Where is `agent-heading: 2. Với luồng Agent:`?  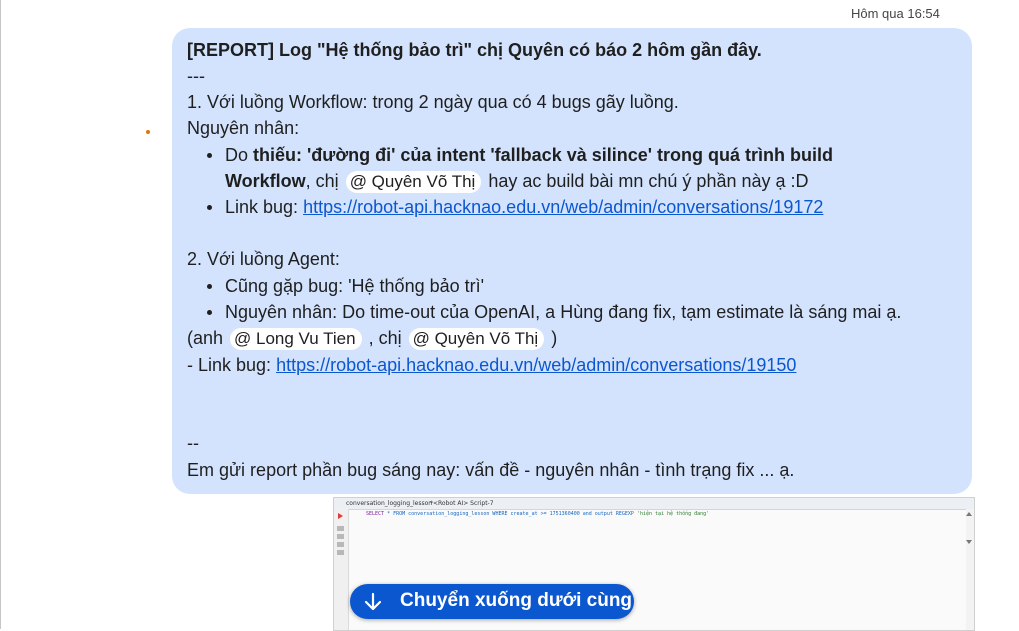
agent-heading: 2. Với luồng Agent: is located at coordinates (263, 259).